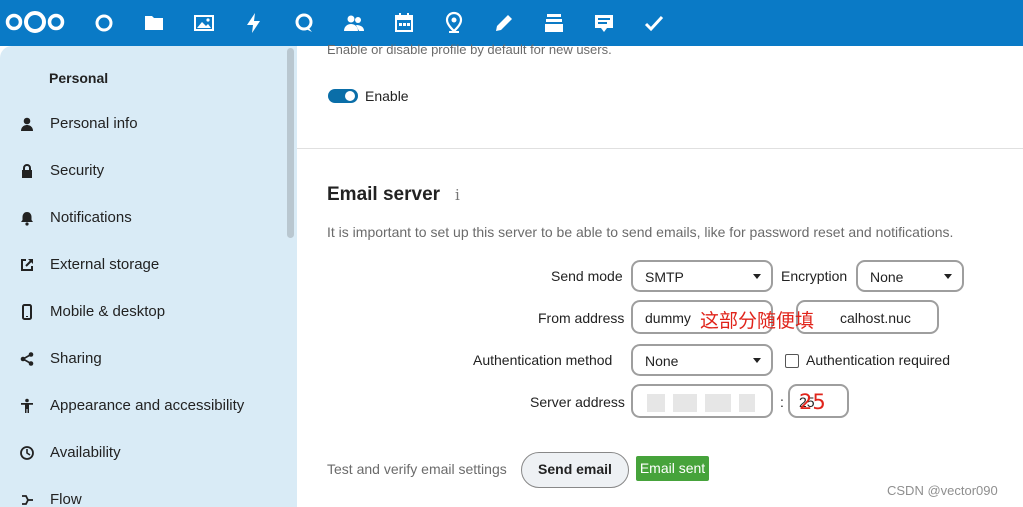 This screenshot has width=1023, height=507. What do you see at coordinates (543, 360) in the screenshot?
I see `auth-method-label: Authentication method` at bounding box center [543, 360].